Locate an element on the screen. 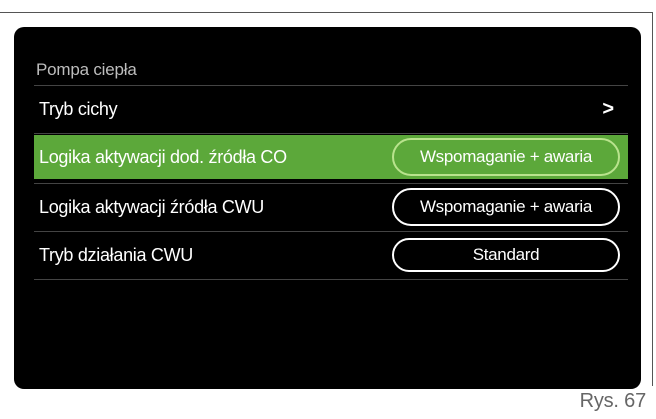 The width and height of the screenshot is (656, 419). page-title: Pompa ciepła is located at coordinates (86, 69).